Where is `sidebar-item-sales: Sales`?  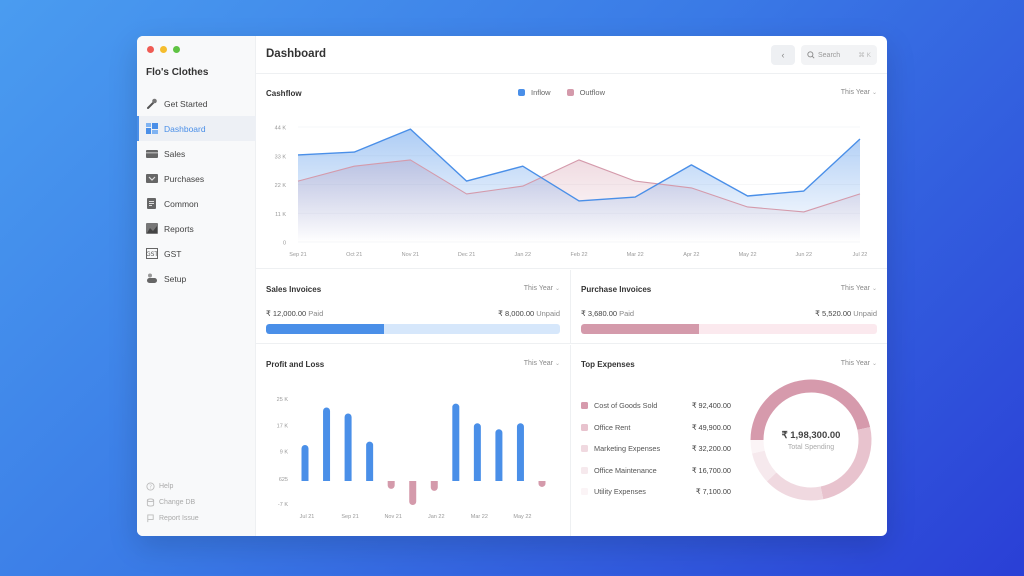
sidebar-item-sales: Sales is located at coordinates (196, 153).